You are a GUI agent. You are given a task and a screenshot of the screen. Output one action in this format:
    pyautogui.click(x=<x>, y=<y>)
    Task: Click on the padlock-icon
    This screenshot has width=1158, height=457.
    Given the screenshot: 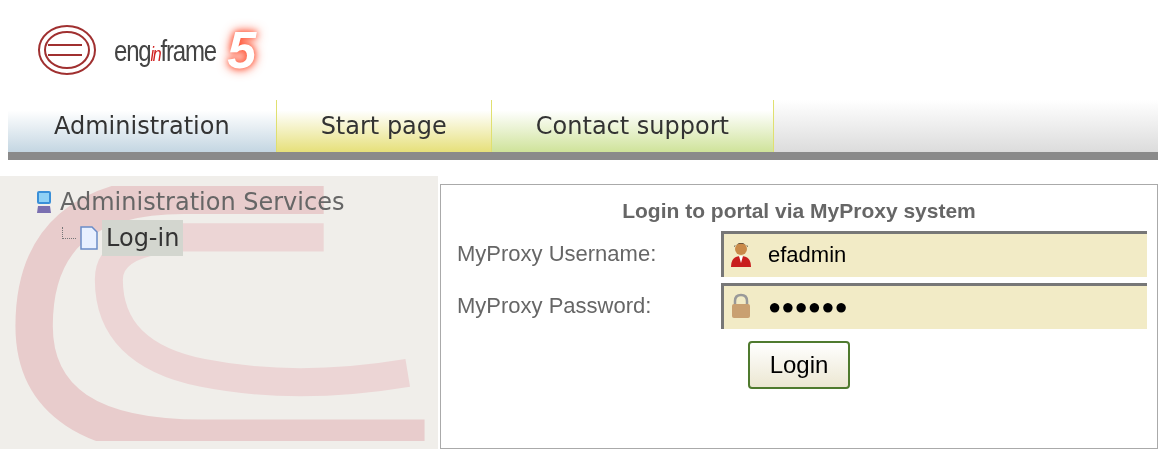 What is the action you would take?
    pyautogui.click(x=741, y=305)
    